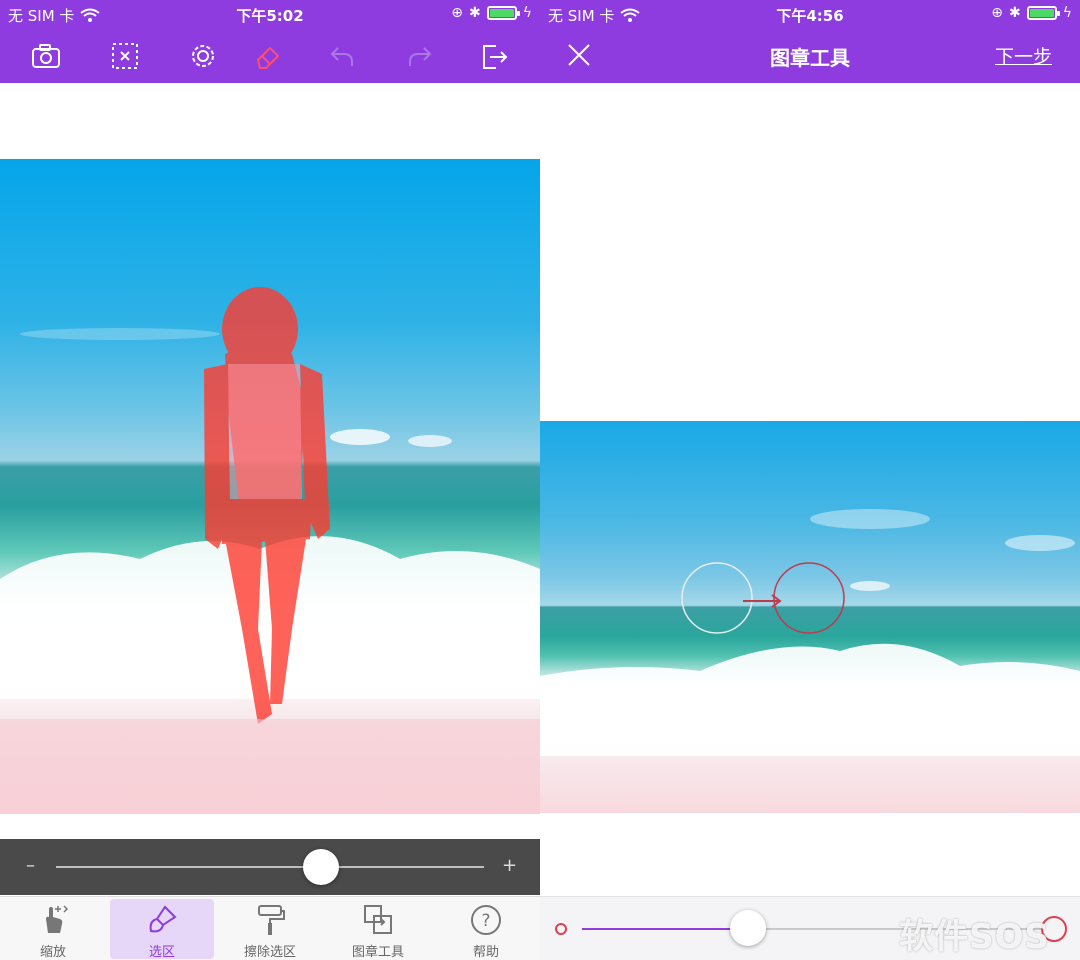  Describe the element at coordinates (57, 919) in the screenshot. I see `pan-zoom-hand-icon` at that location.